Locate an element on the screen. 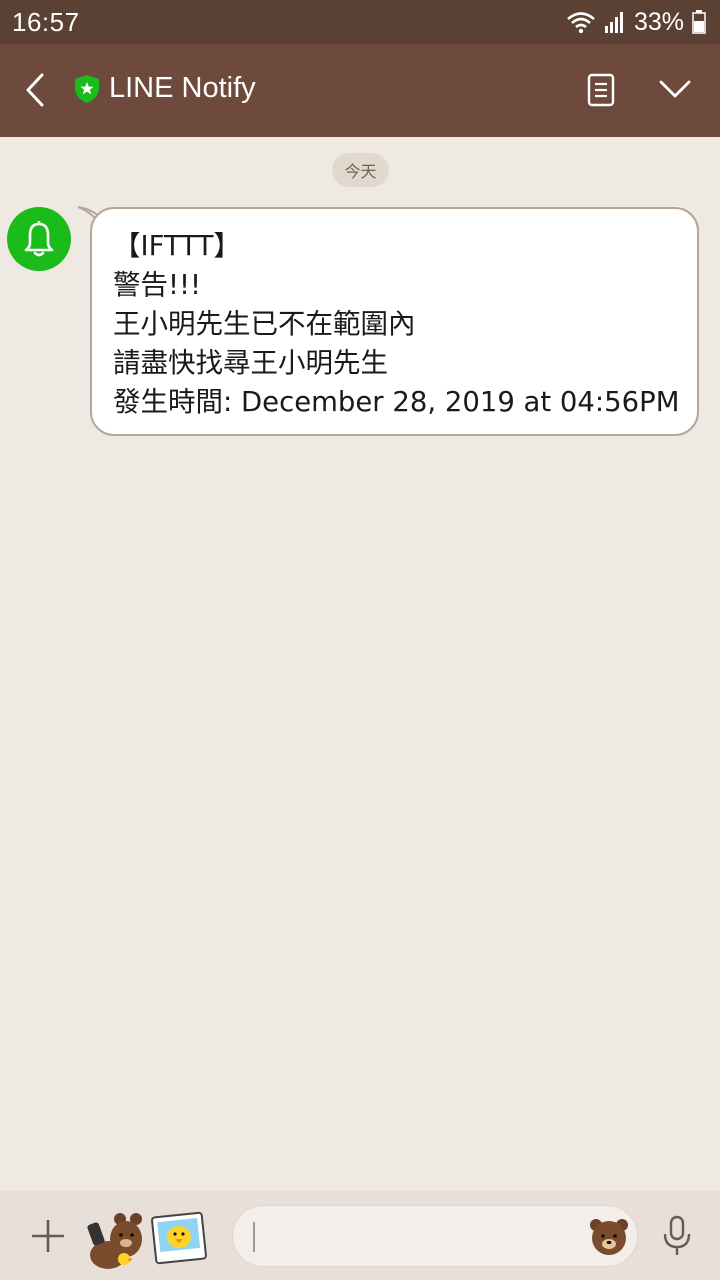 Image resolution: width=720 pixels, height=1280 pixels. input-bar is located at coordinates (360, 1235).